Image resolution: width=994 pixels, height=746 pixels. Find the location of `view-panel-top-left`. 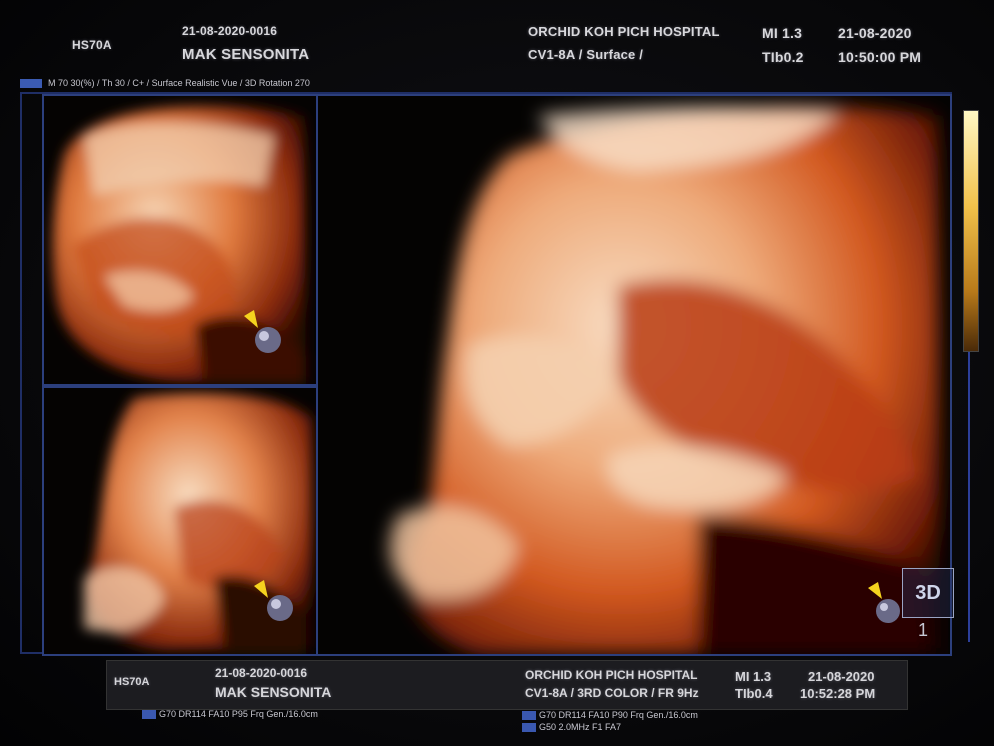

view-panel-top-left is located at coordinates (180, 240).